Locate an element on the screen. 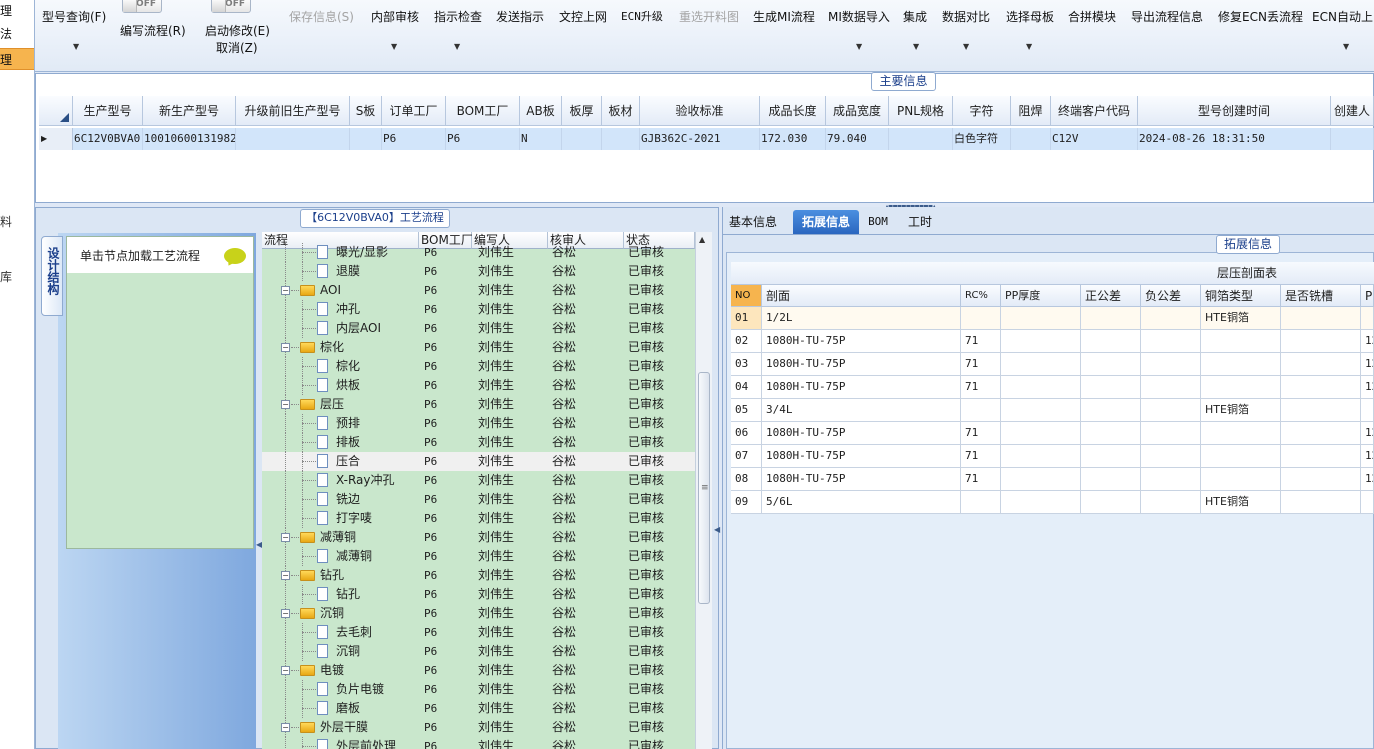 This screenshot has width=1374, height=749. tree-row: X-Ray冲孔 P6 刘伟生 谷松 已审核 is located at coordinates (478, 480).